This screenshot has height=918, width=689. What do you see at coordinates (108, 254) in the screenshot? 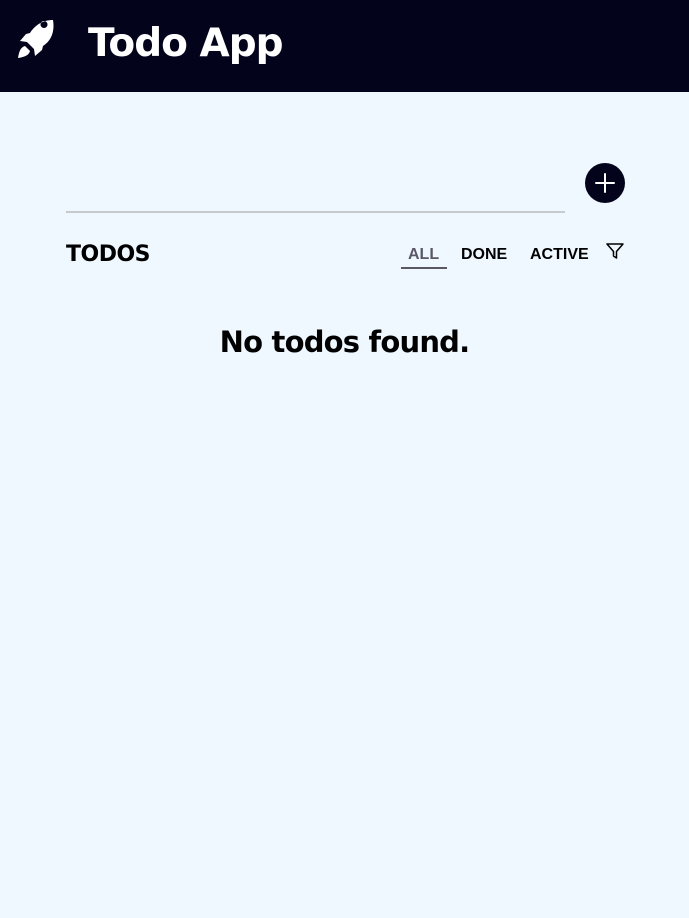
I see `todos-heading: TODOS` at bounding box center [108, 254].